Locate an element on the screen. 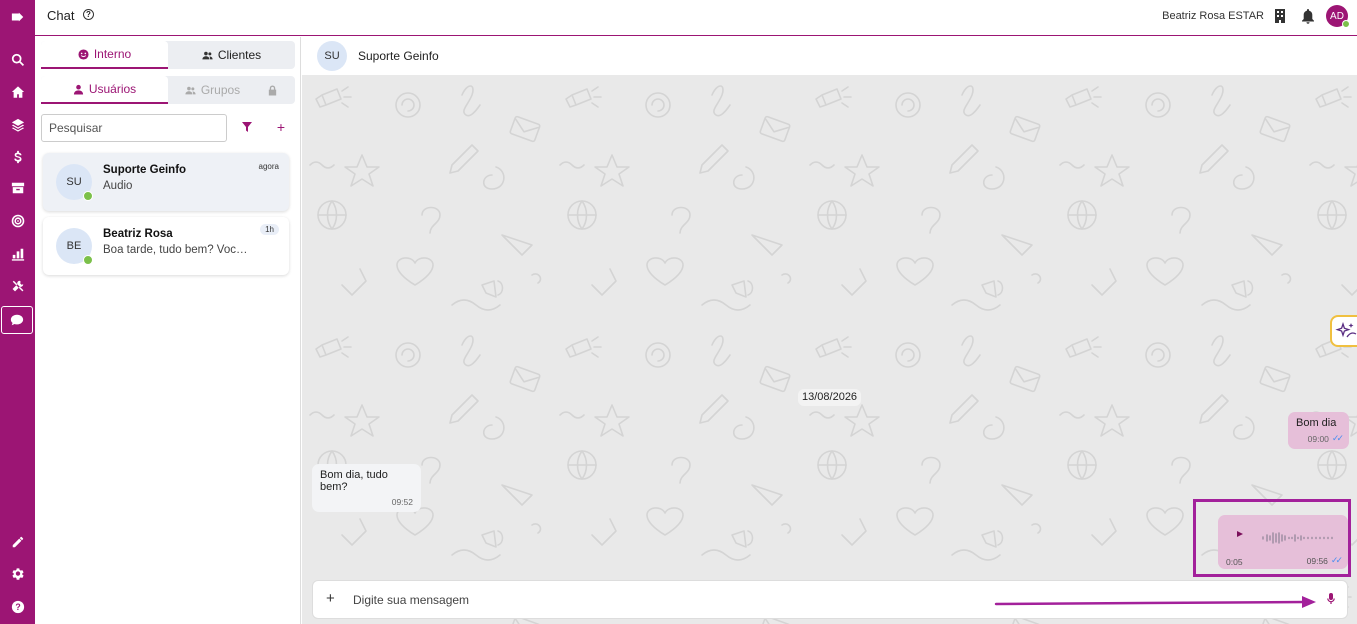 This screenshot has height=624, width=1357. annotation-arrow is located at coordinates (1155, 602).